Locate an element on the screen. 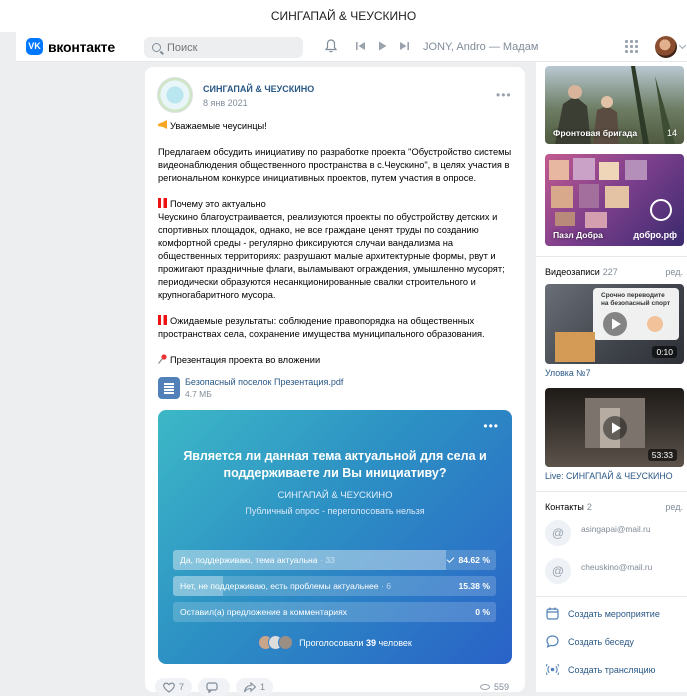 The image size is (687, 696). pushpin-icon is located at coordinates (162, 359).